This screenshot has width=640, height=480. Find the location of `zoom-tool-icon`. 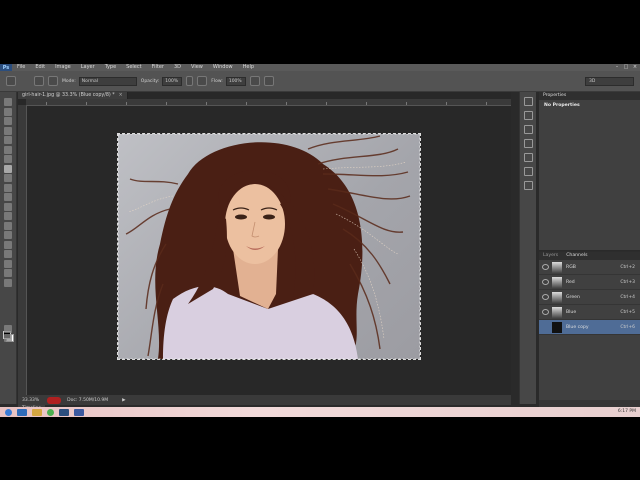

zoom-tool-icon is located at coordinates (8, 282).